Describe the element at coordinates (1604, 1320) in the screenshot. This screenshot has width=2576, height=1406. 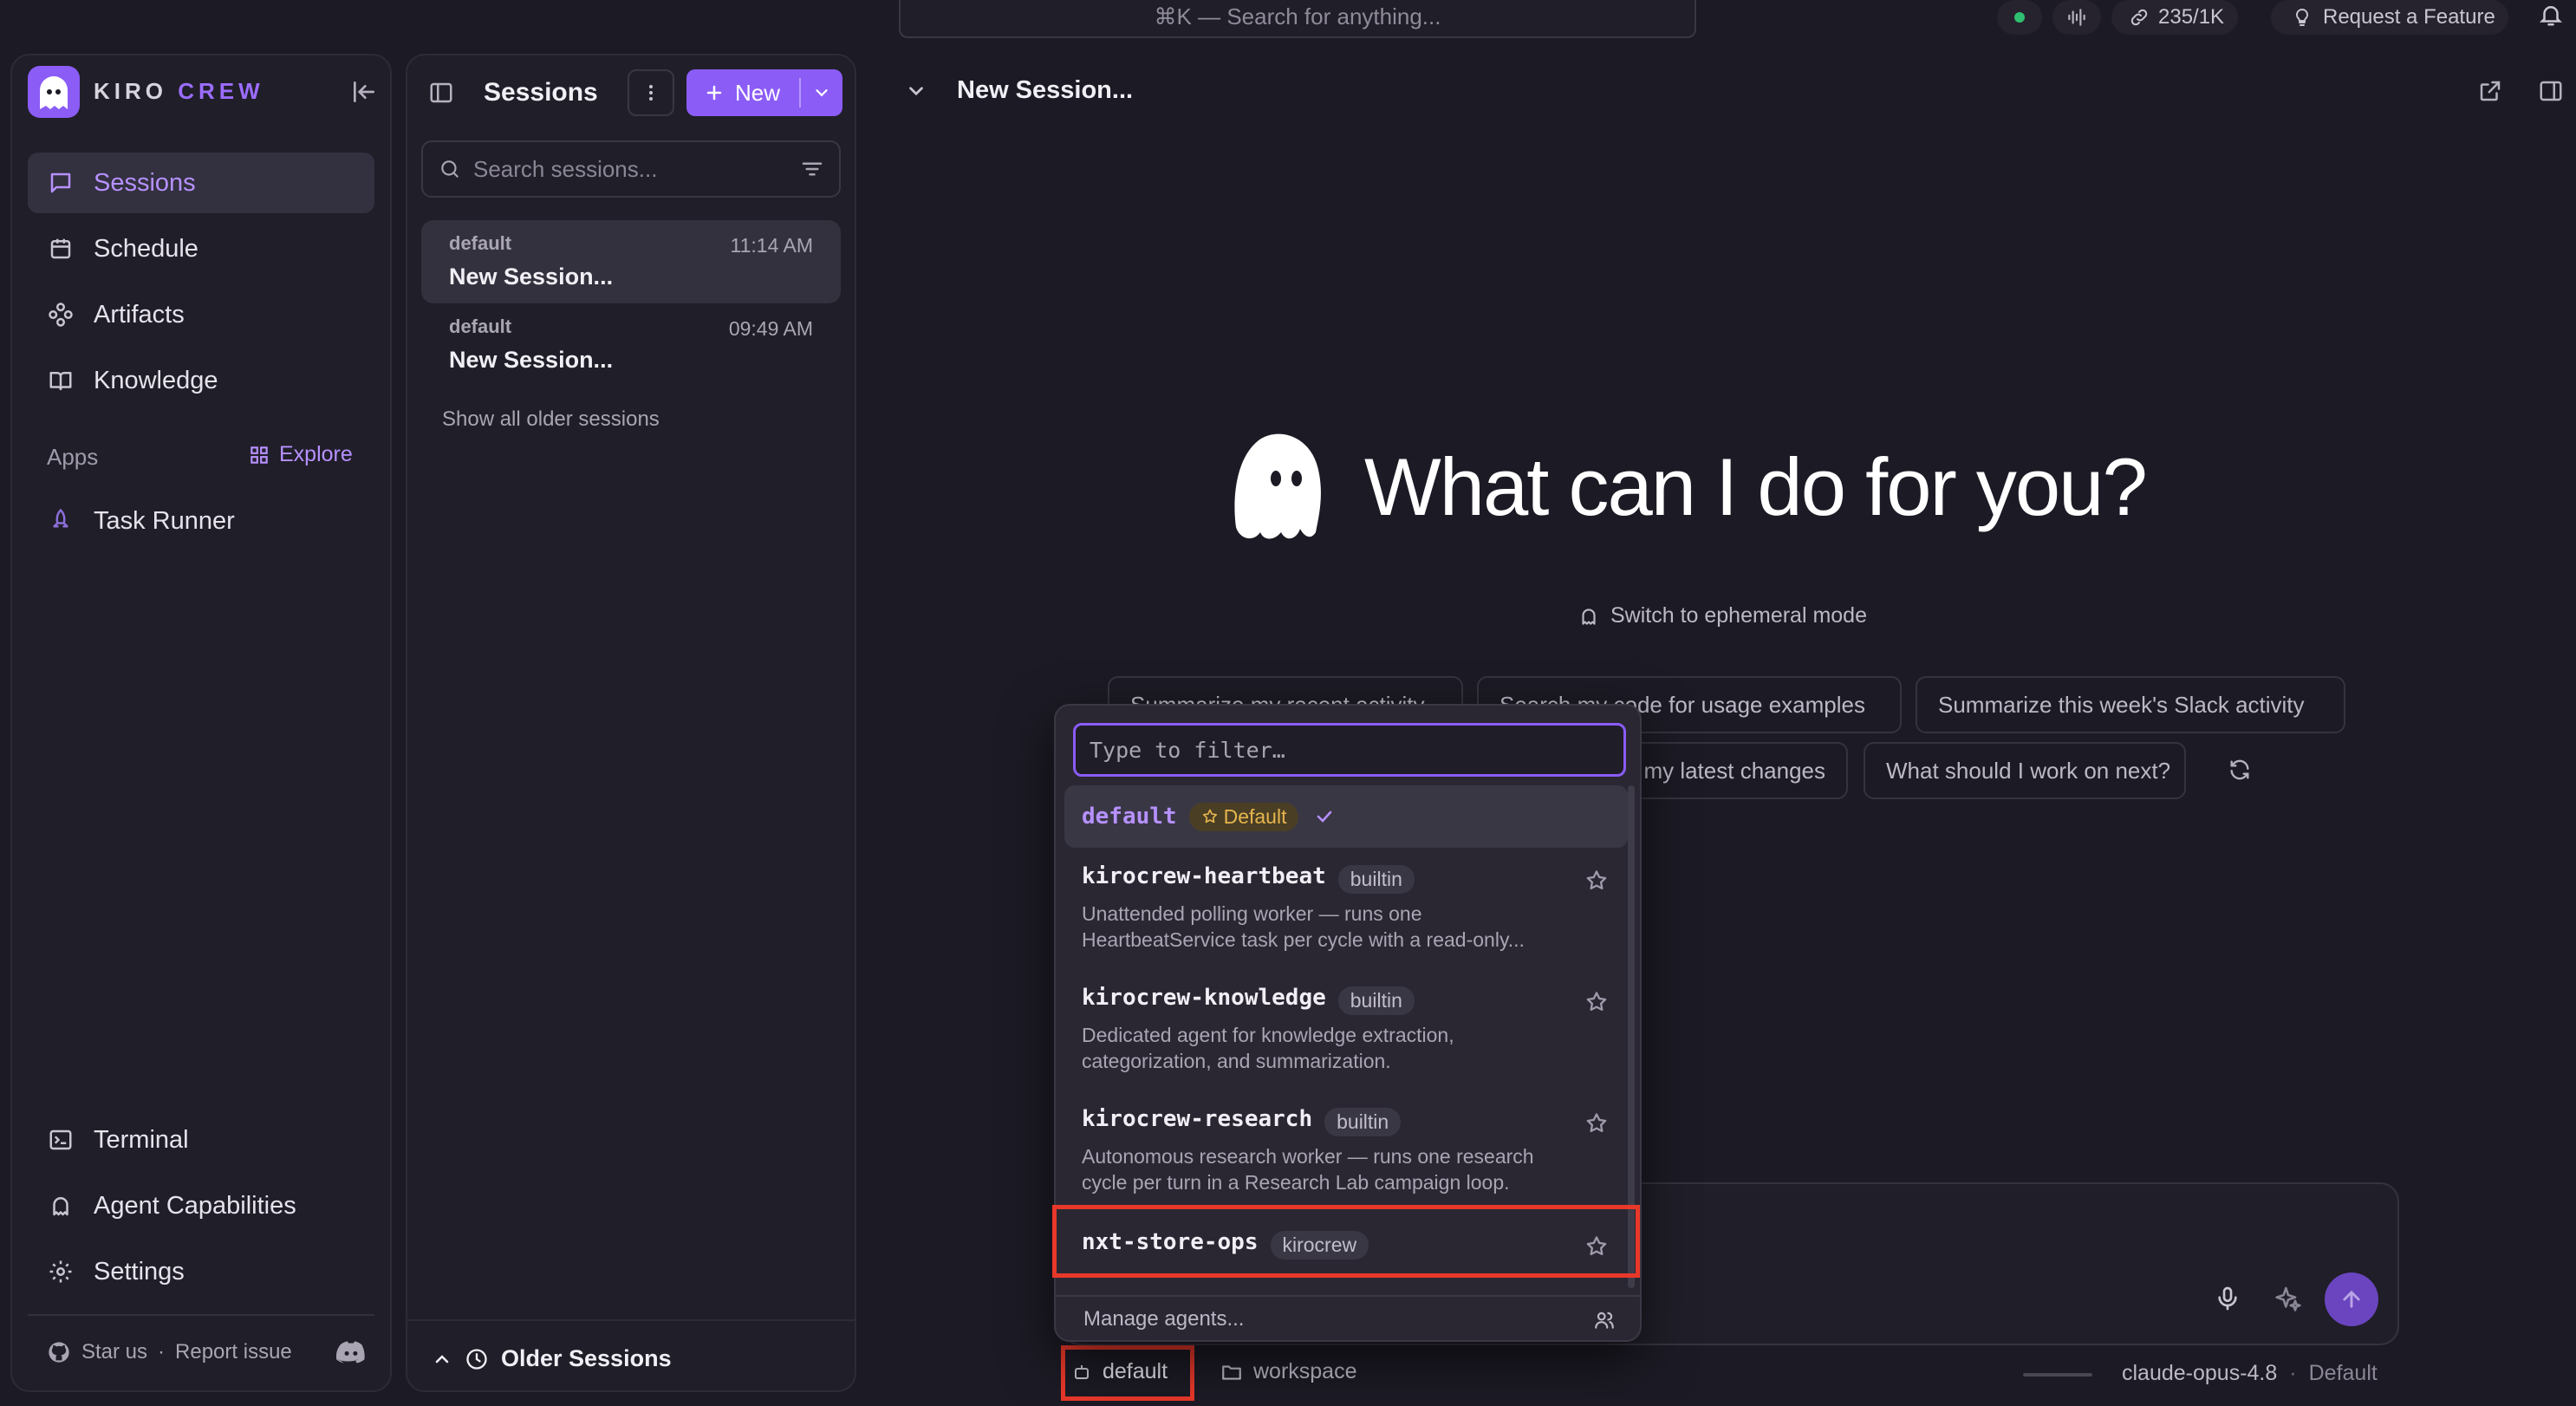
I see `manage-agents-button` at that location.